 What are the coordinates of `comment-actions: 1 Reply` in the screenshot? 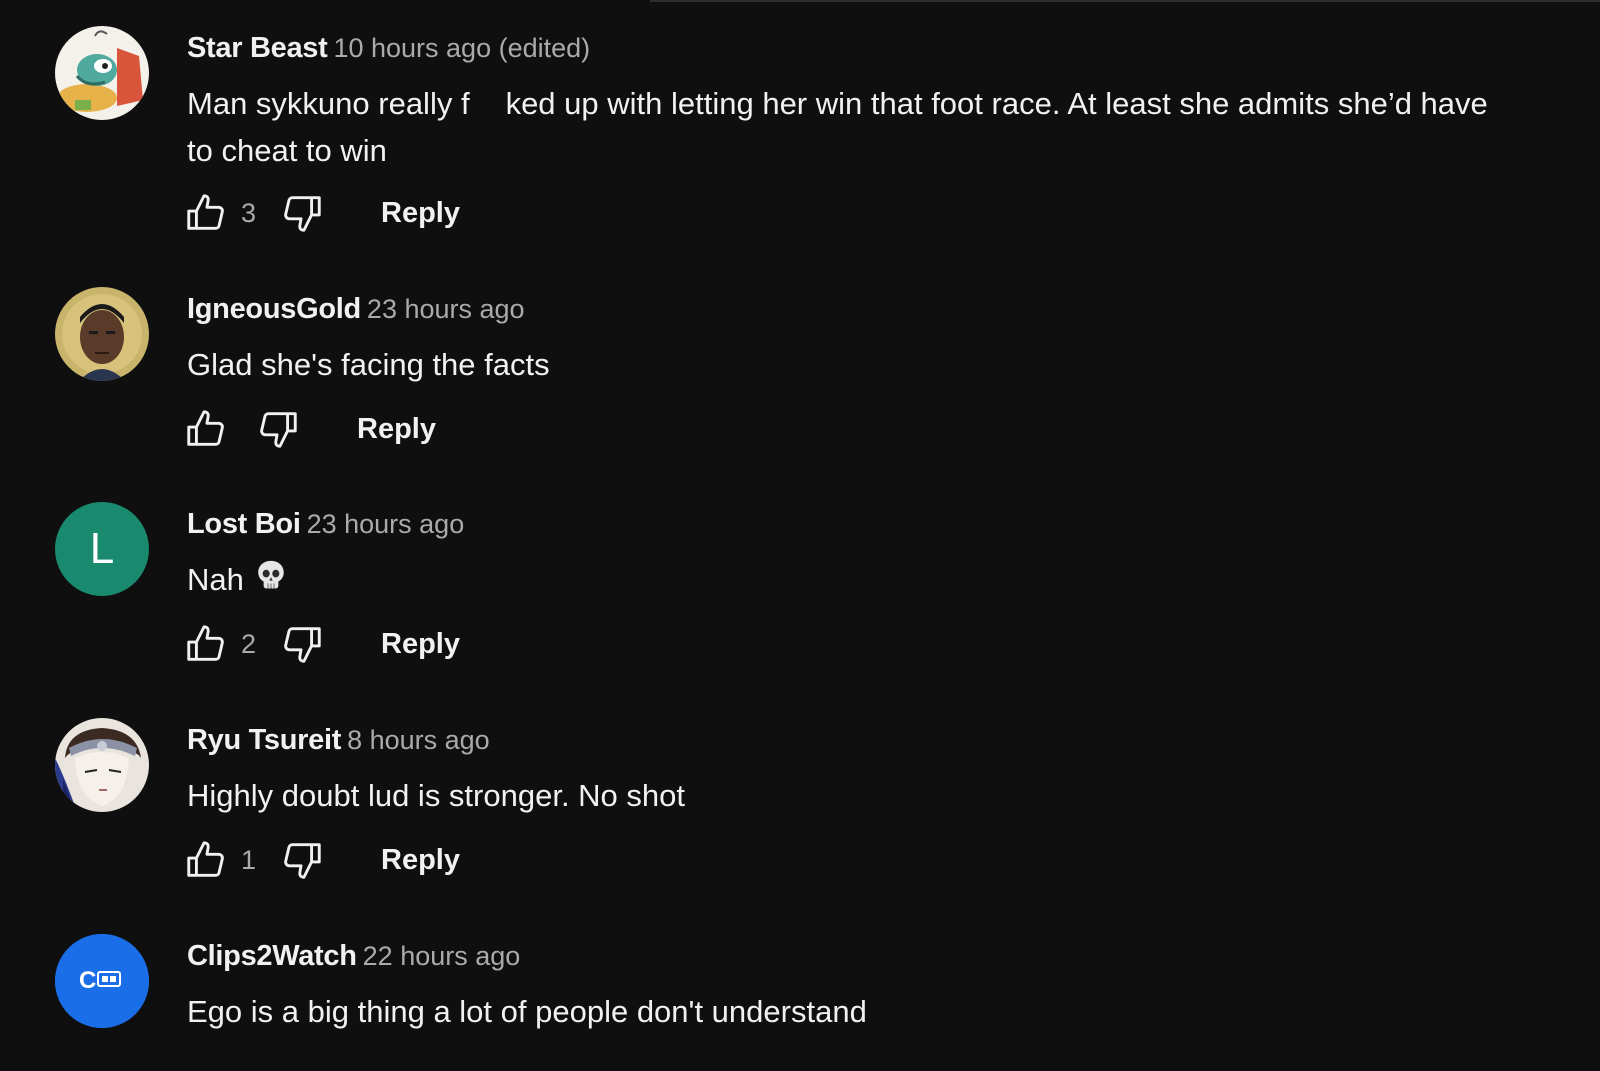 It's located at (321, 860).